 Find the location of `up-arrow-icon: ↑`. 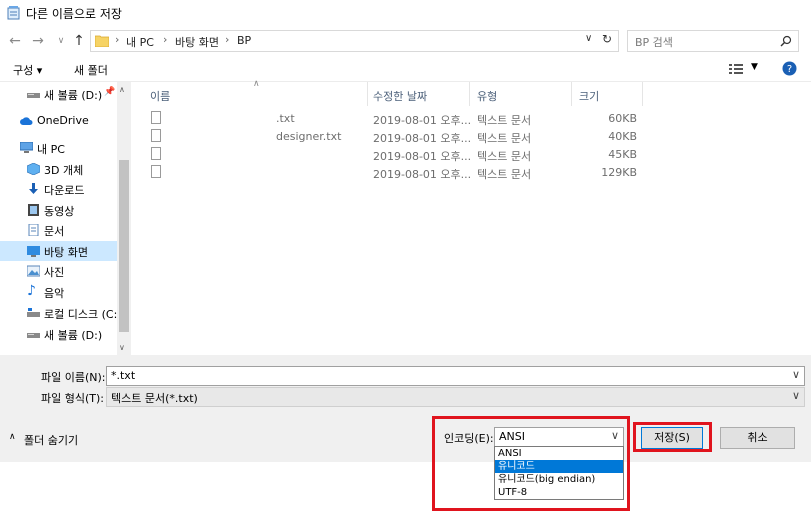

up-arrow-icon: ↑ is located at coordinates (79, 41).